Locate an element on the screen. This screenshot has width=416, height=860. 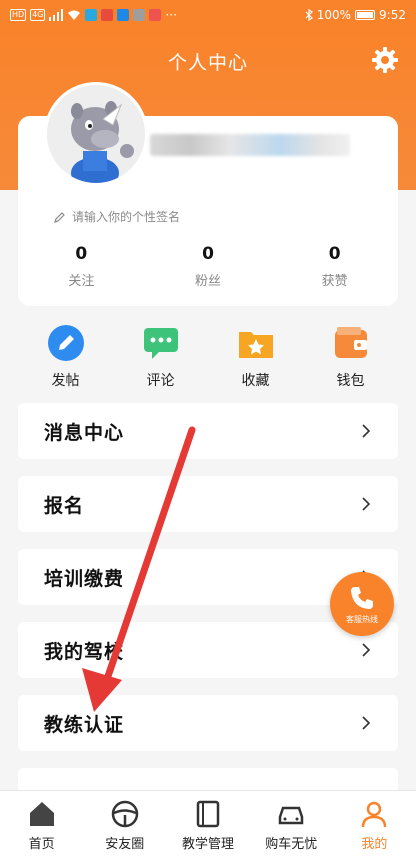
quick-action-favorites: 收藏 is located at coordinates (255, 357).